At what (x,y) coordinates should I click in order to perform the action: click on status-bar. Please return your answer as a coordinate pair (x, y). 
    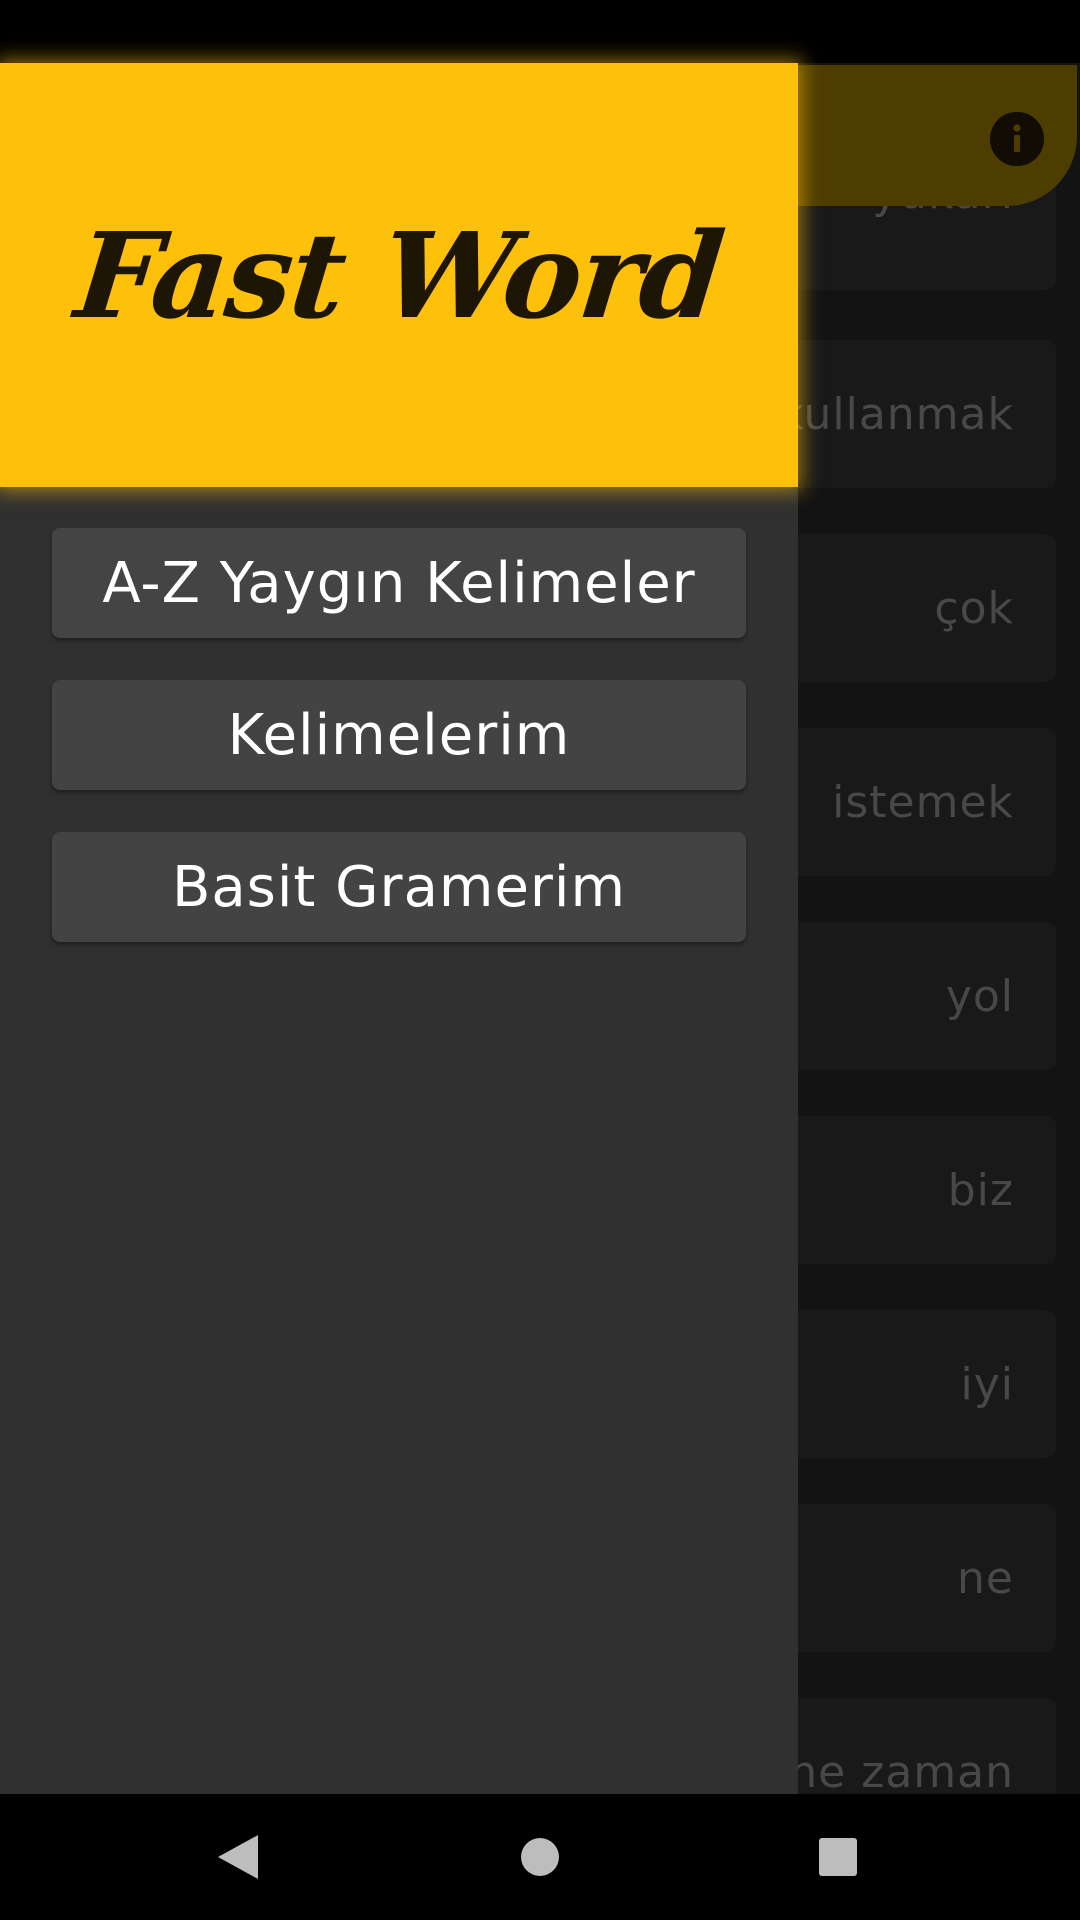
    Looking at the image, I should click on (540, 31).